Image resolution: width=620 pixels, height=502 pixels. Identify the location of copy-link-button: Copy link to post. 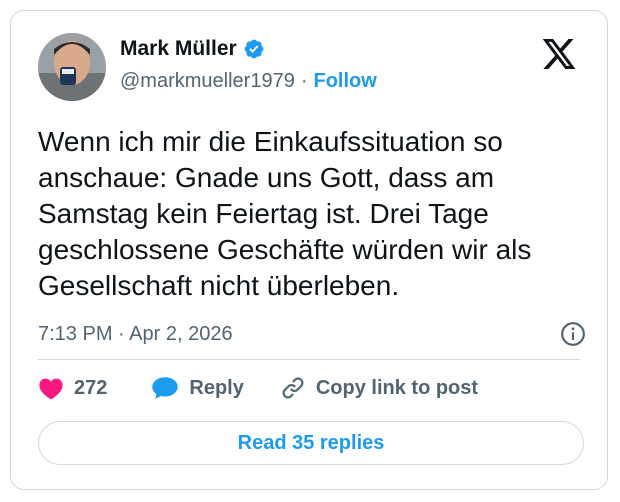
(379, 388).